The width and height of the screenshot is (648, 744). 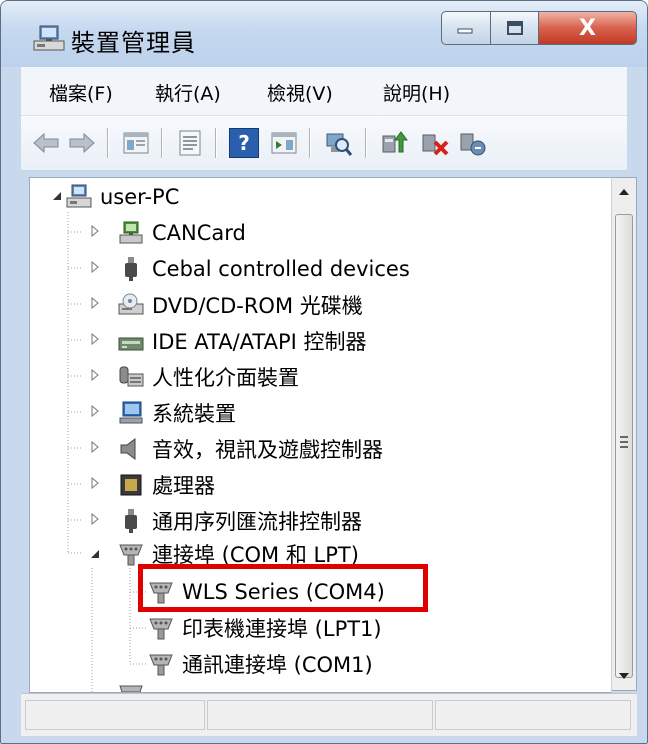 I want to click on scroll-down-button, so click(x=624, y=676).